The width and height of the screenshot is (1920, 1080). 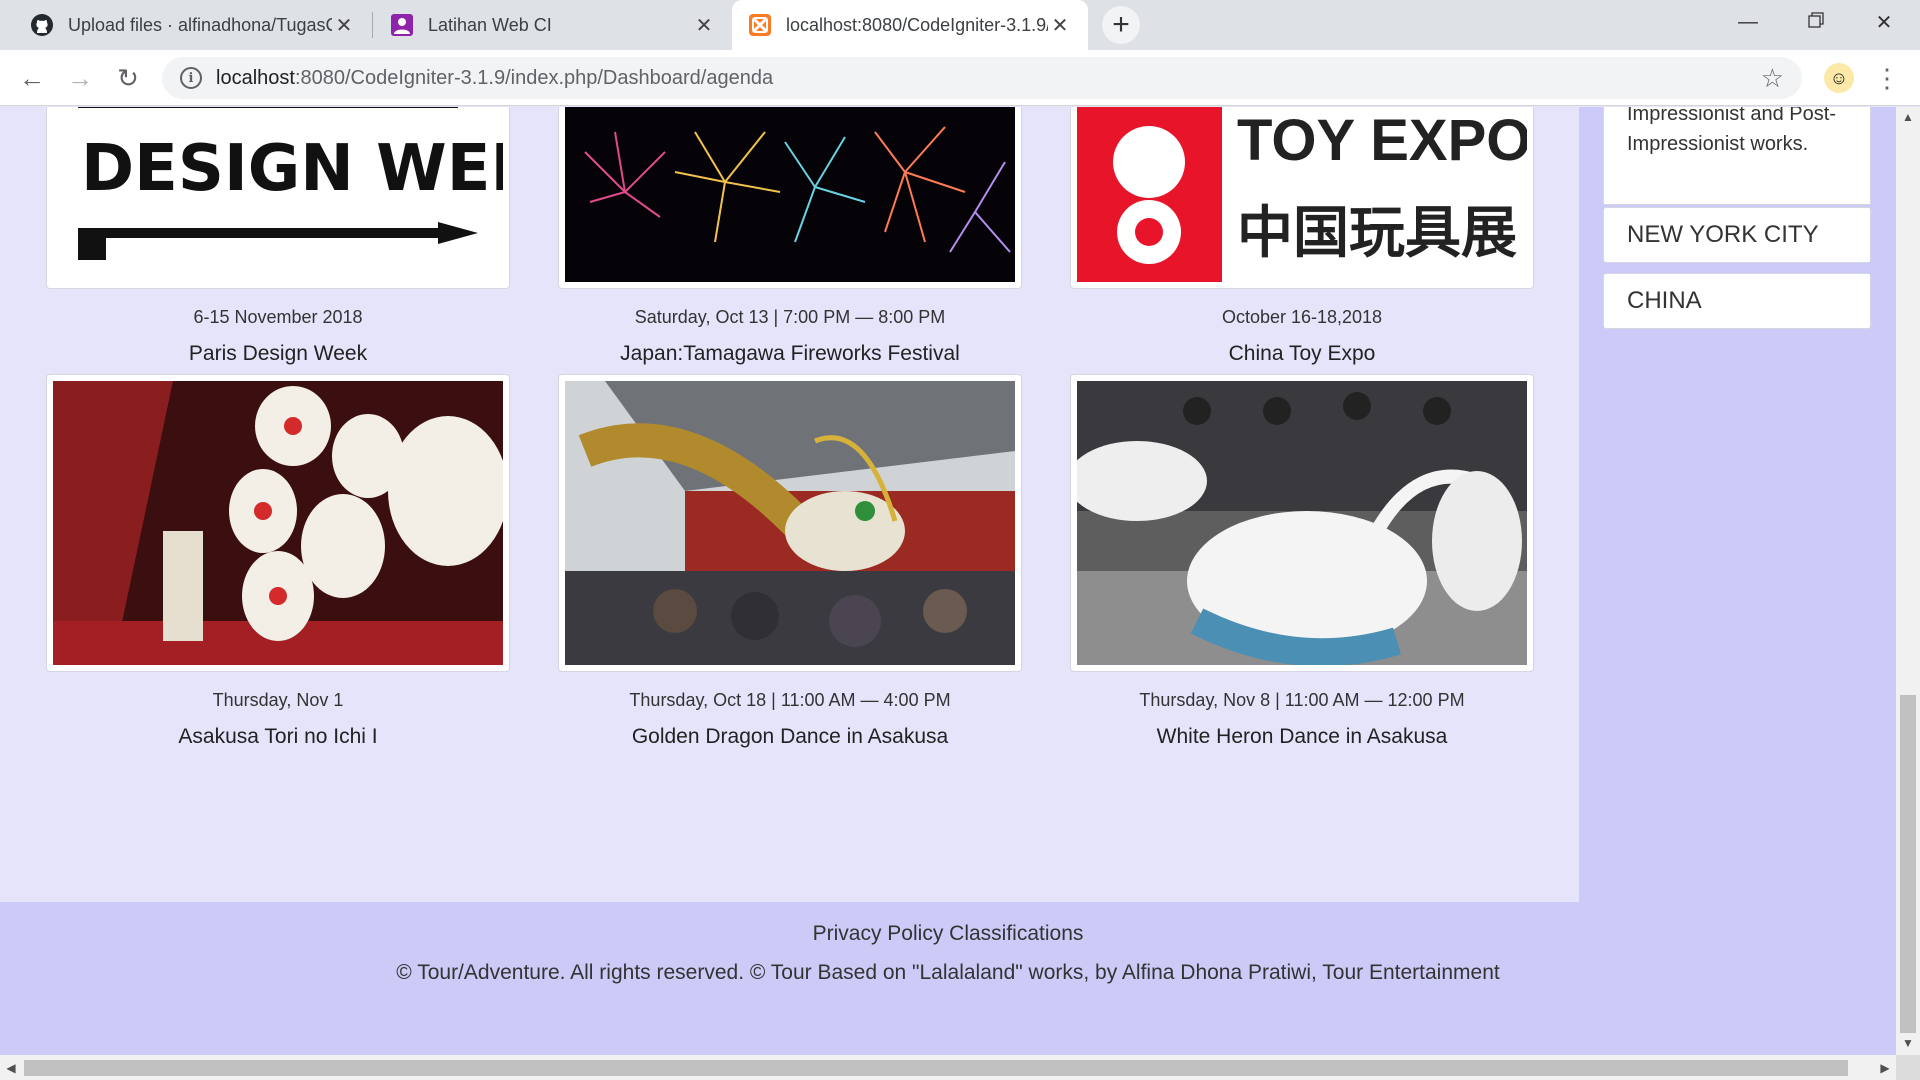 What do you see at coordinates (760, 25) in the screenshot?
I see `xampp-icon` at bounding box center [760, 25].